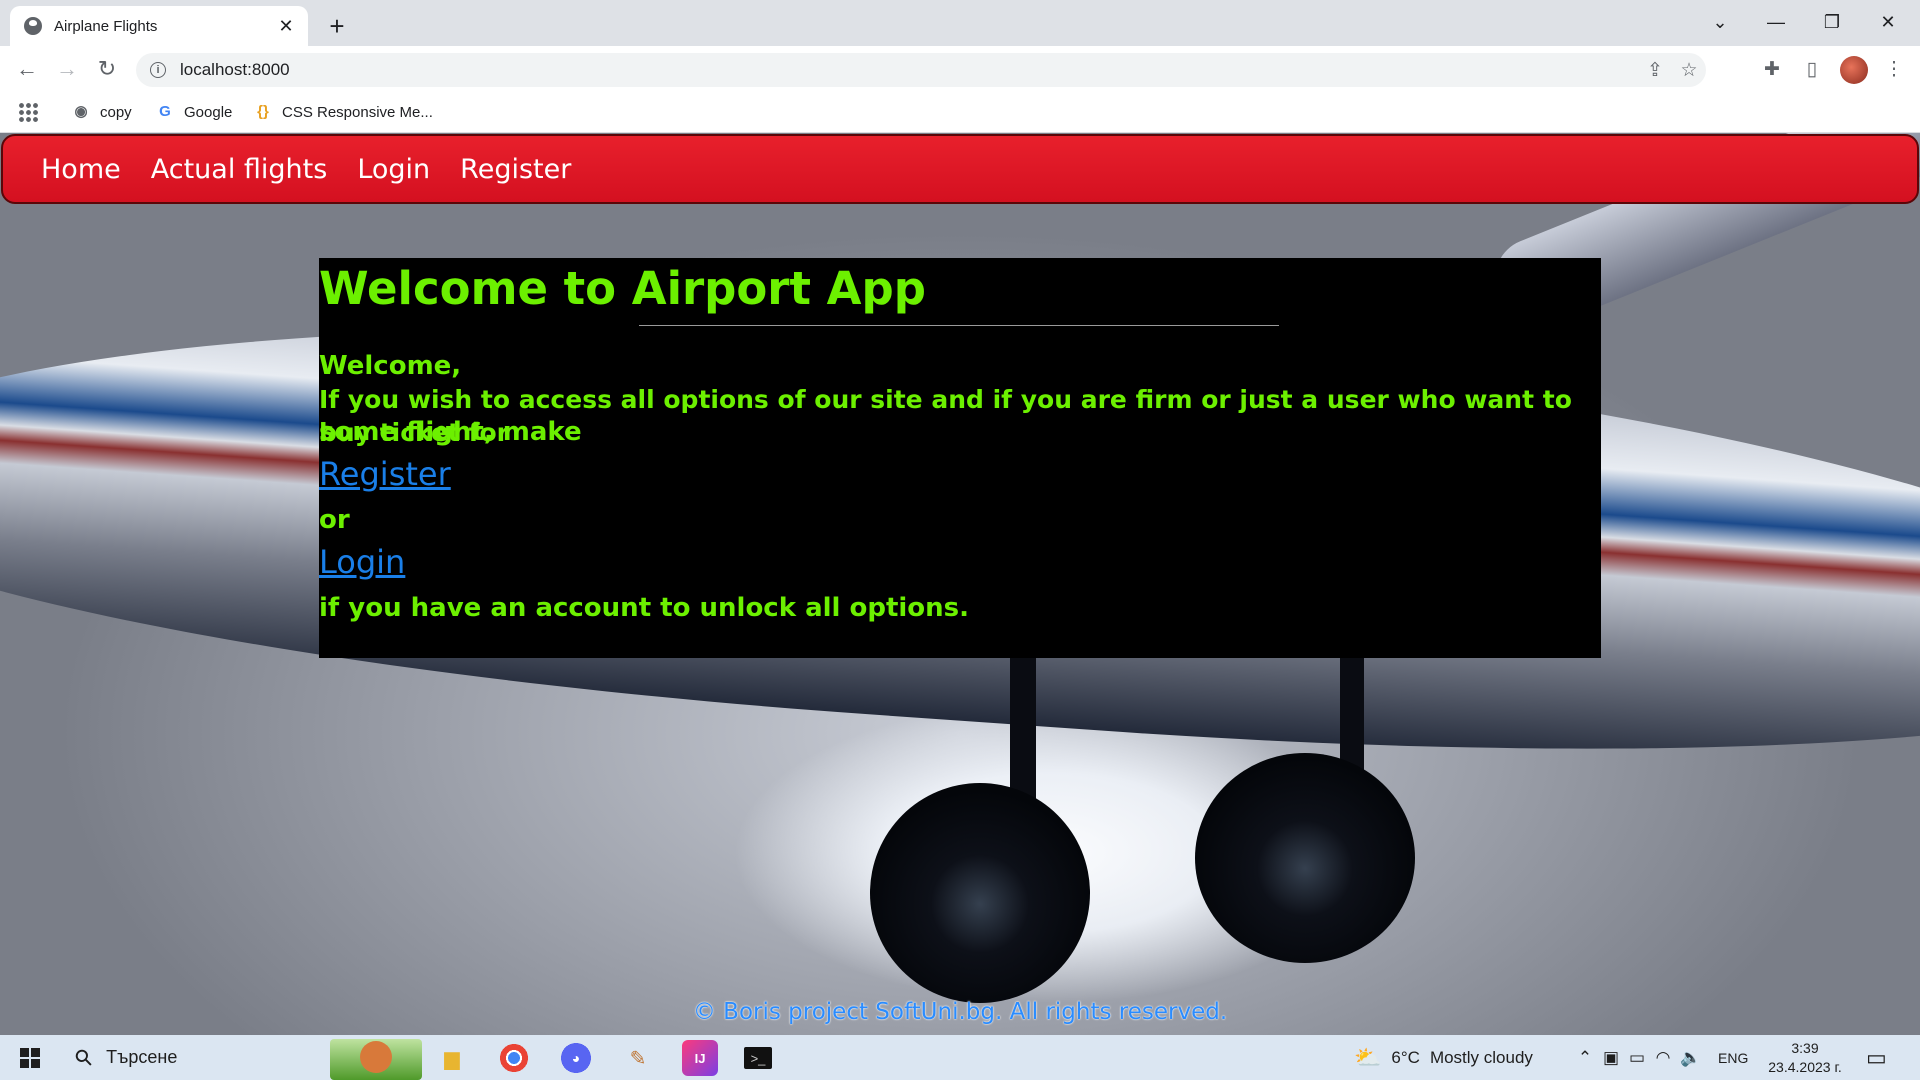 The width and height of the screenshot is (1920, 1080). I want to click on clock: 3:39 23.4.2023 г., so click(1805, 1058).